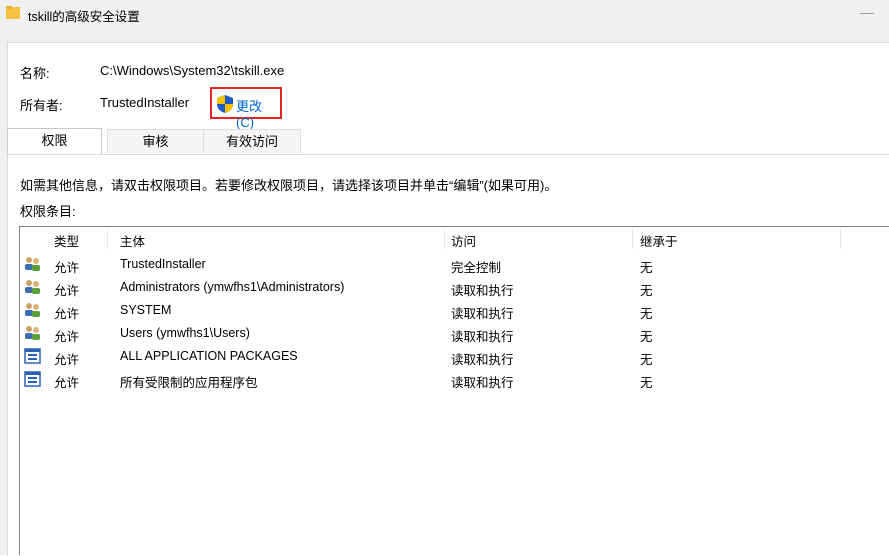 The width and height of the screenshot is (889, 556). What do you see at coordinates (146, 310) in the screenshot?
I see `row-principal: SYSTEM` at bounding box center [146, 310].